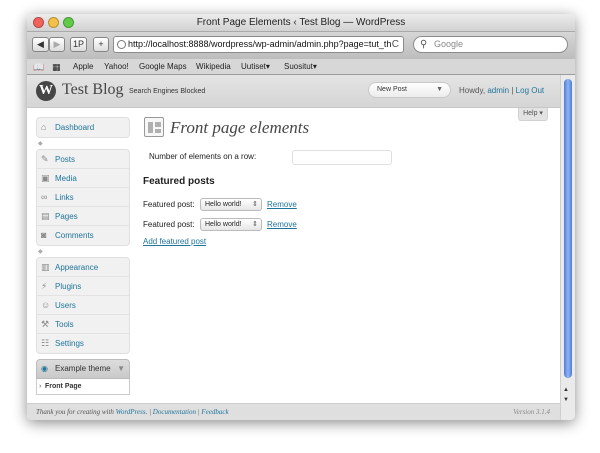  What do you see at coordinates (68, 286) in the screenshot?
I see `menu-label: Plugins` at bounding box center [68, 286].